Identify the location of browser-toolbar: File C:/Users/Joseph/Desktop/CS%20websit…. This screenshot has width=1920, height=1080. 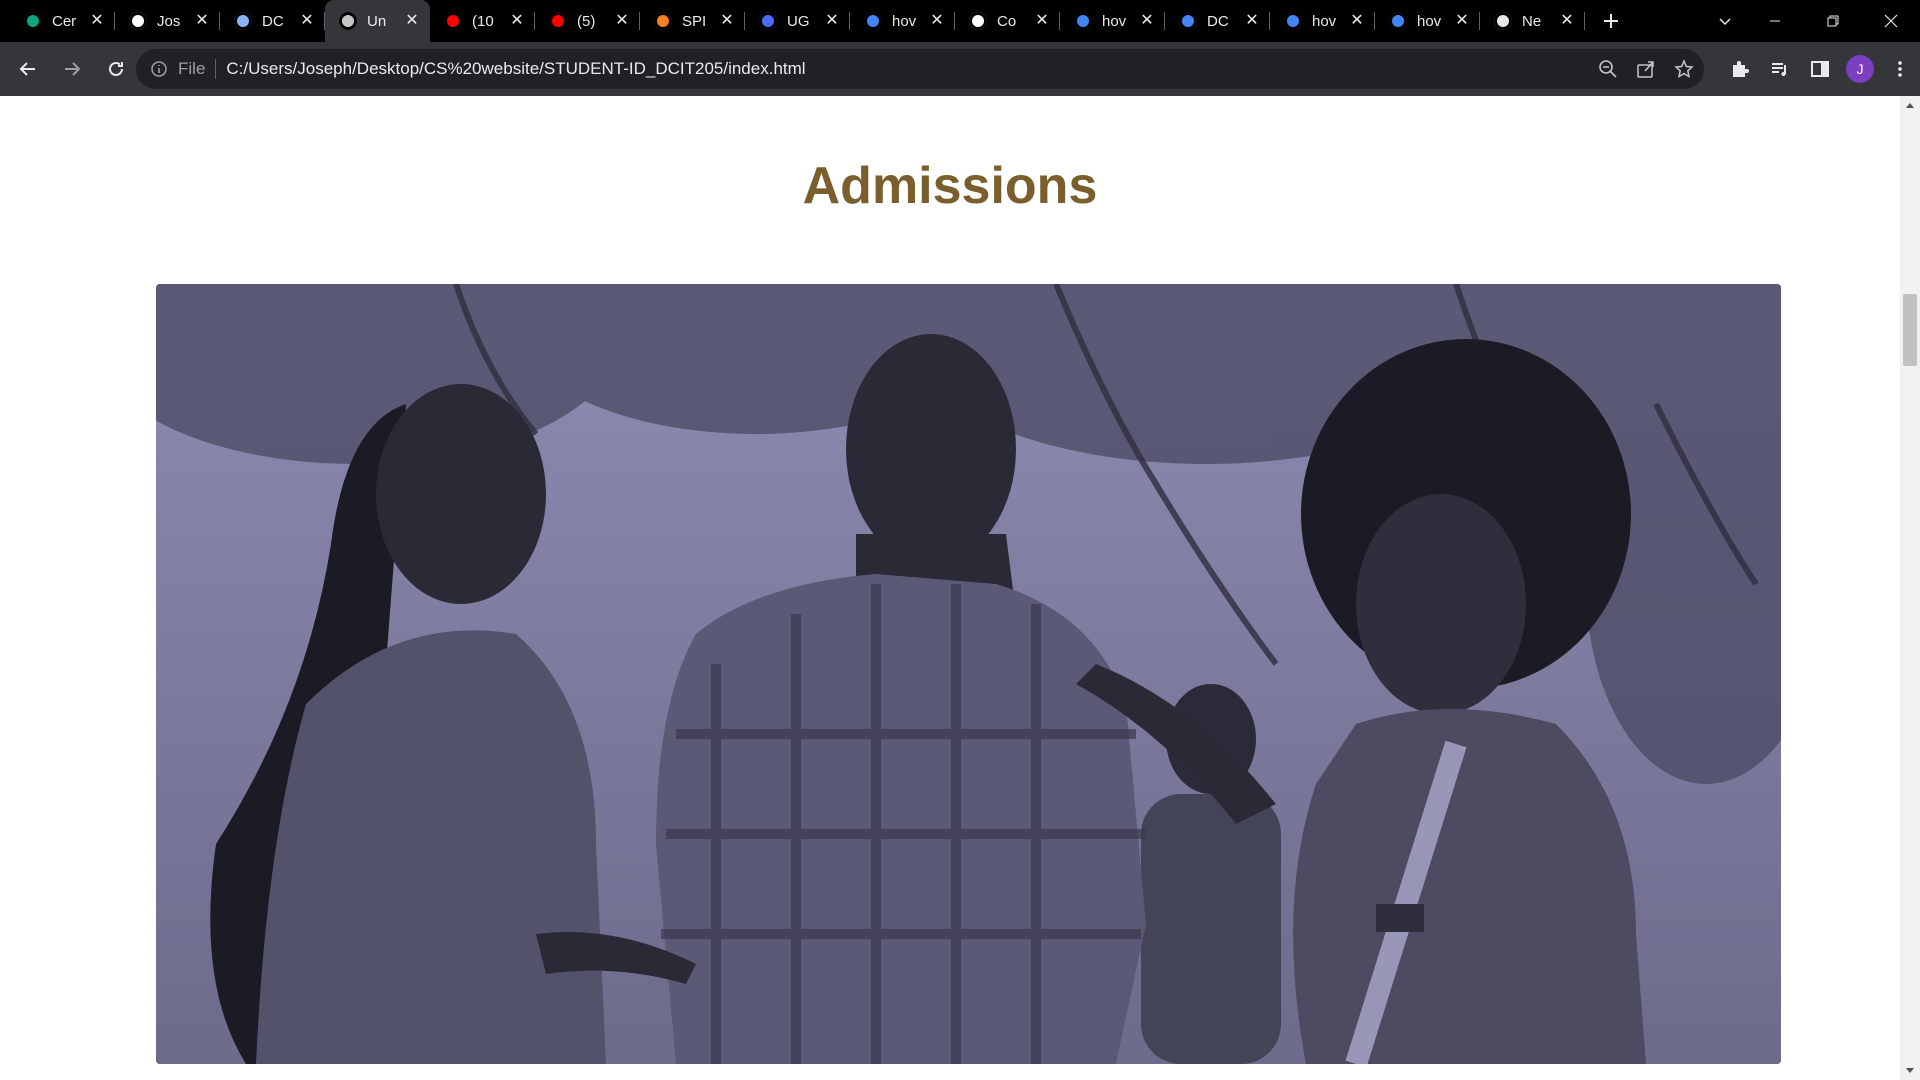
(960, 69).